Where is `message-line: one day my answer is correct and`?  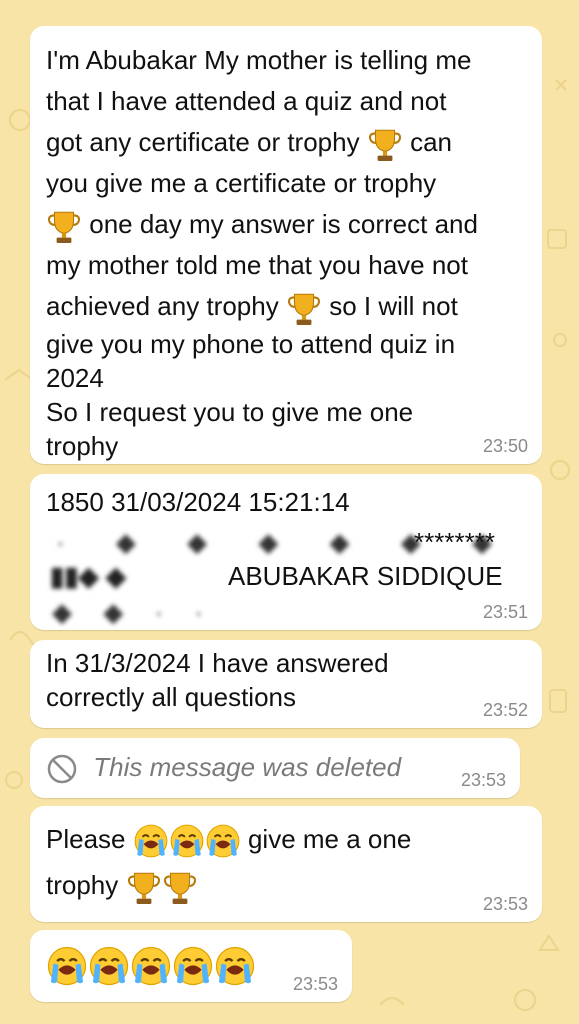 message-line: one day my answer is correct and is located at coordinates (286, 224).